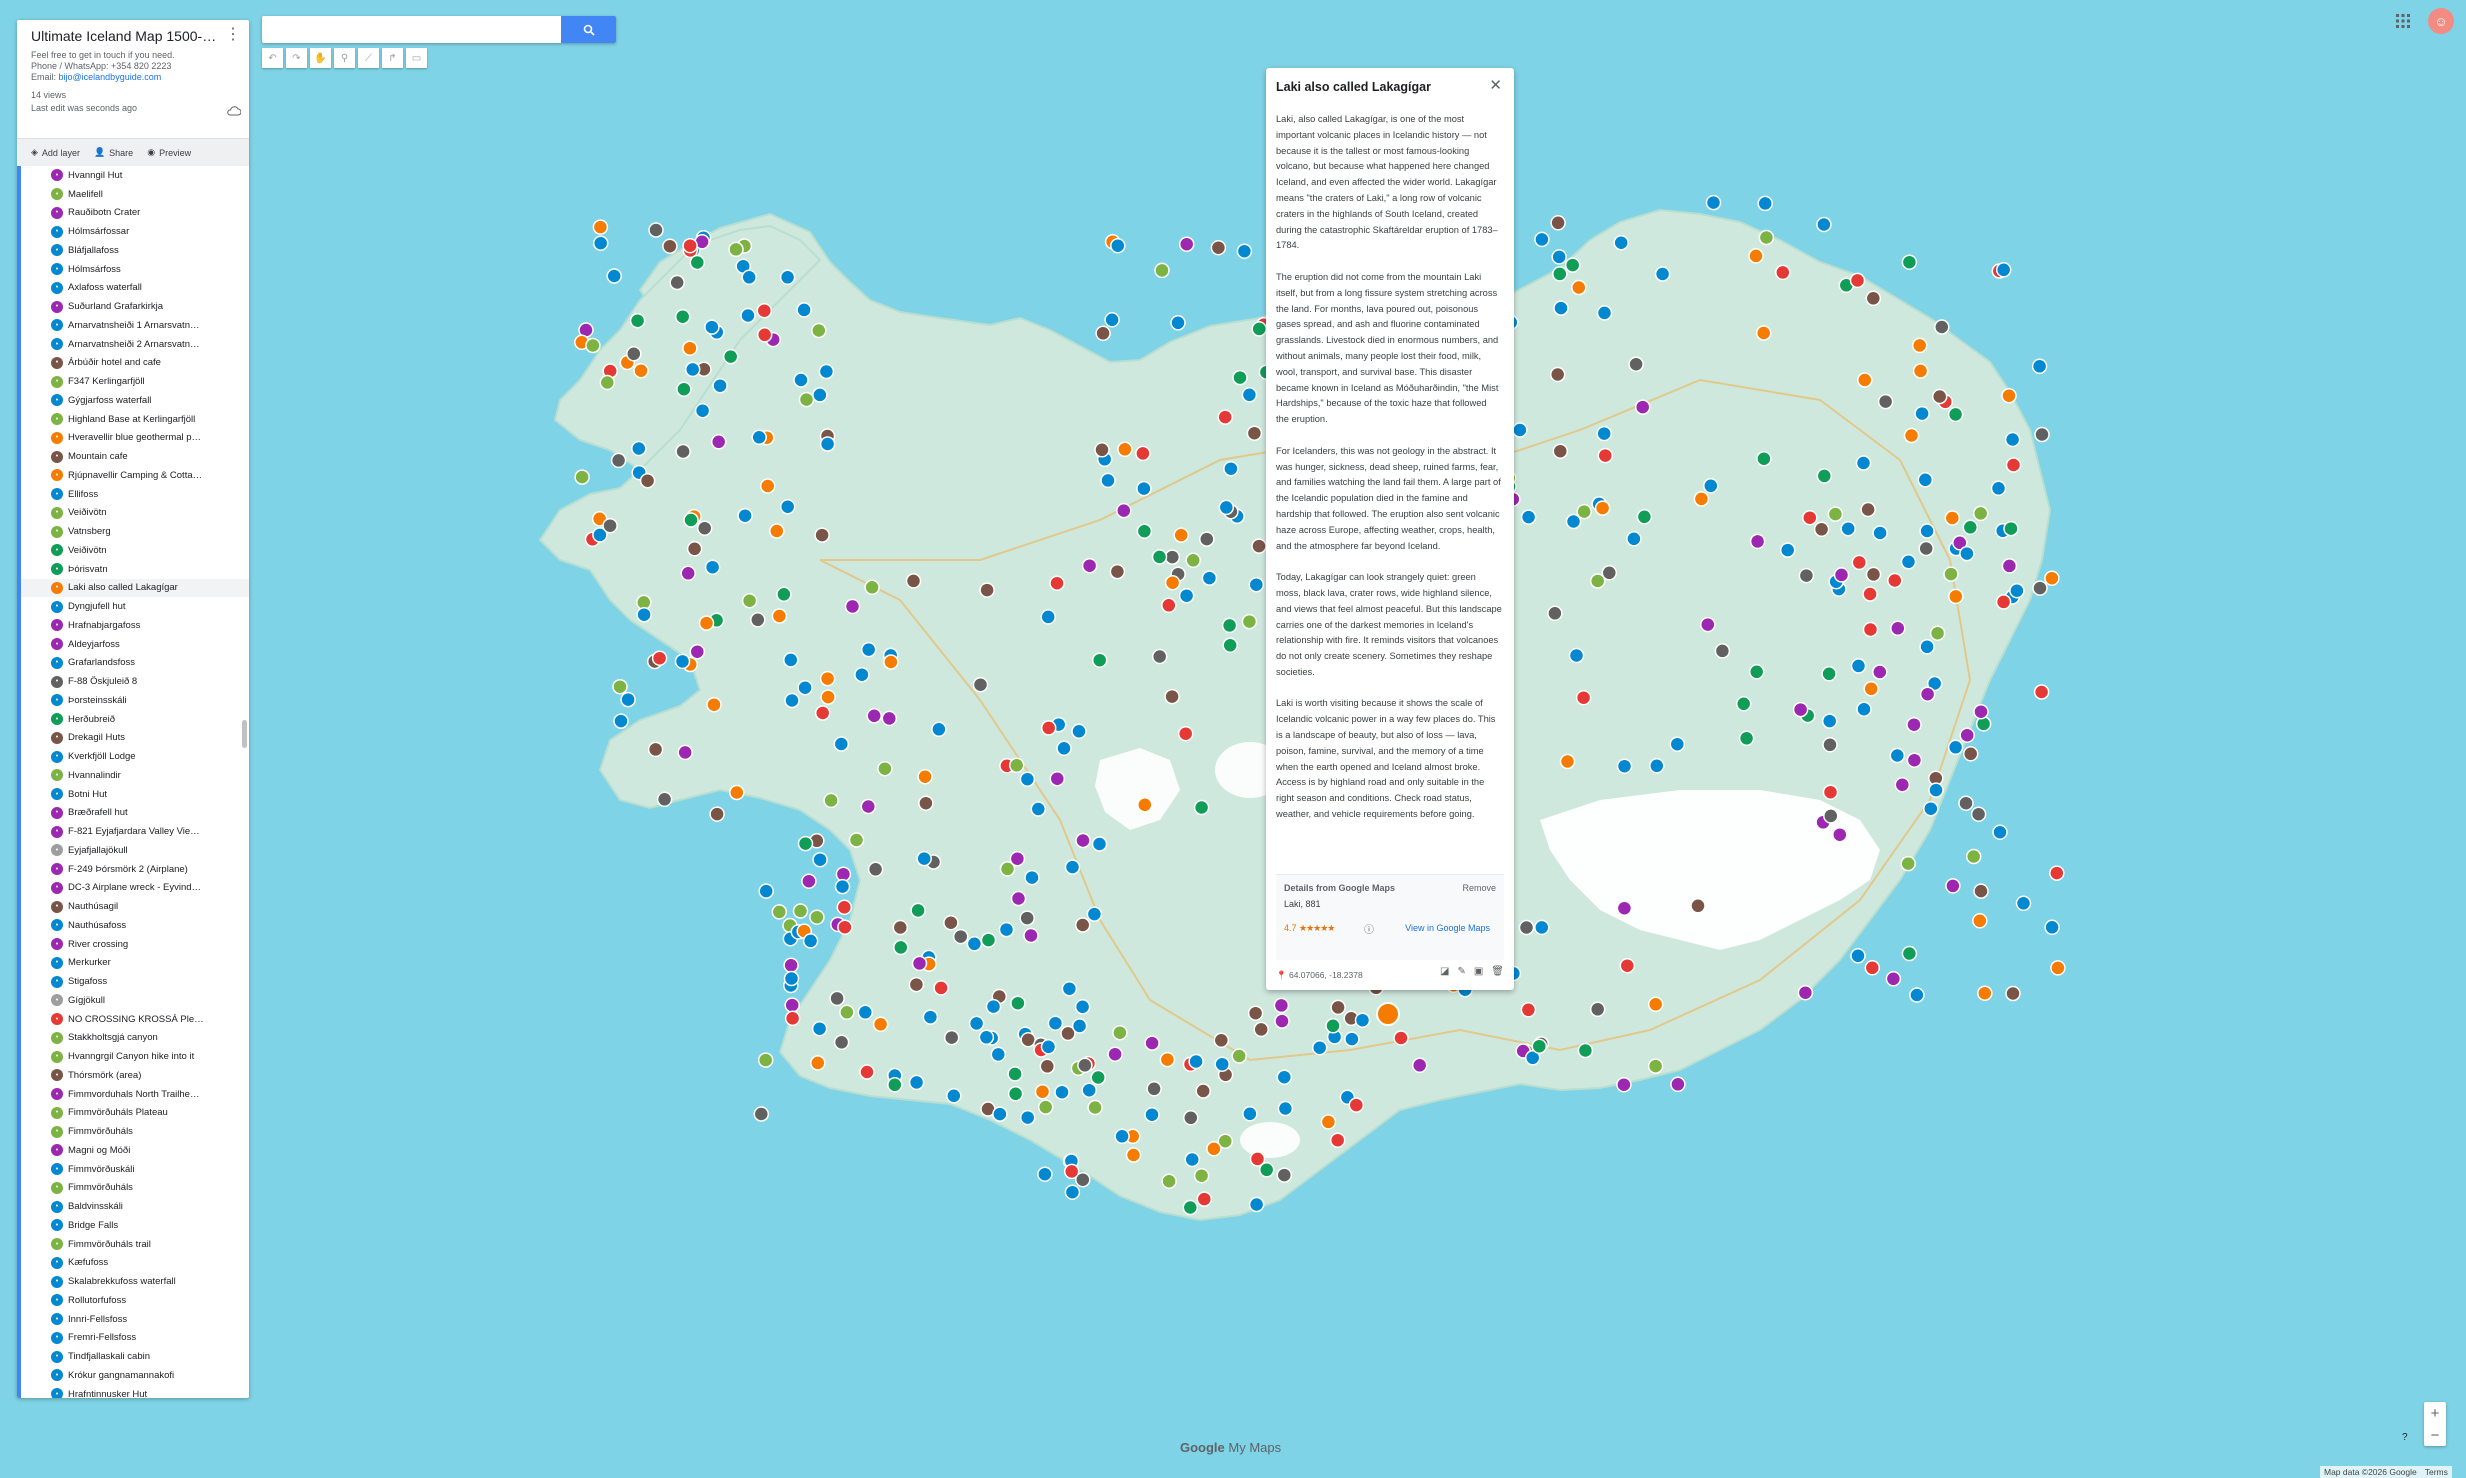  I want to click on list-item: • Kverkfjöll Lodge, so click(135, 756).